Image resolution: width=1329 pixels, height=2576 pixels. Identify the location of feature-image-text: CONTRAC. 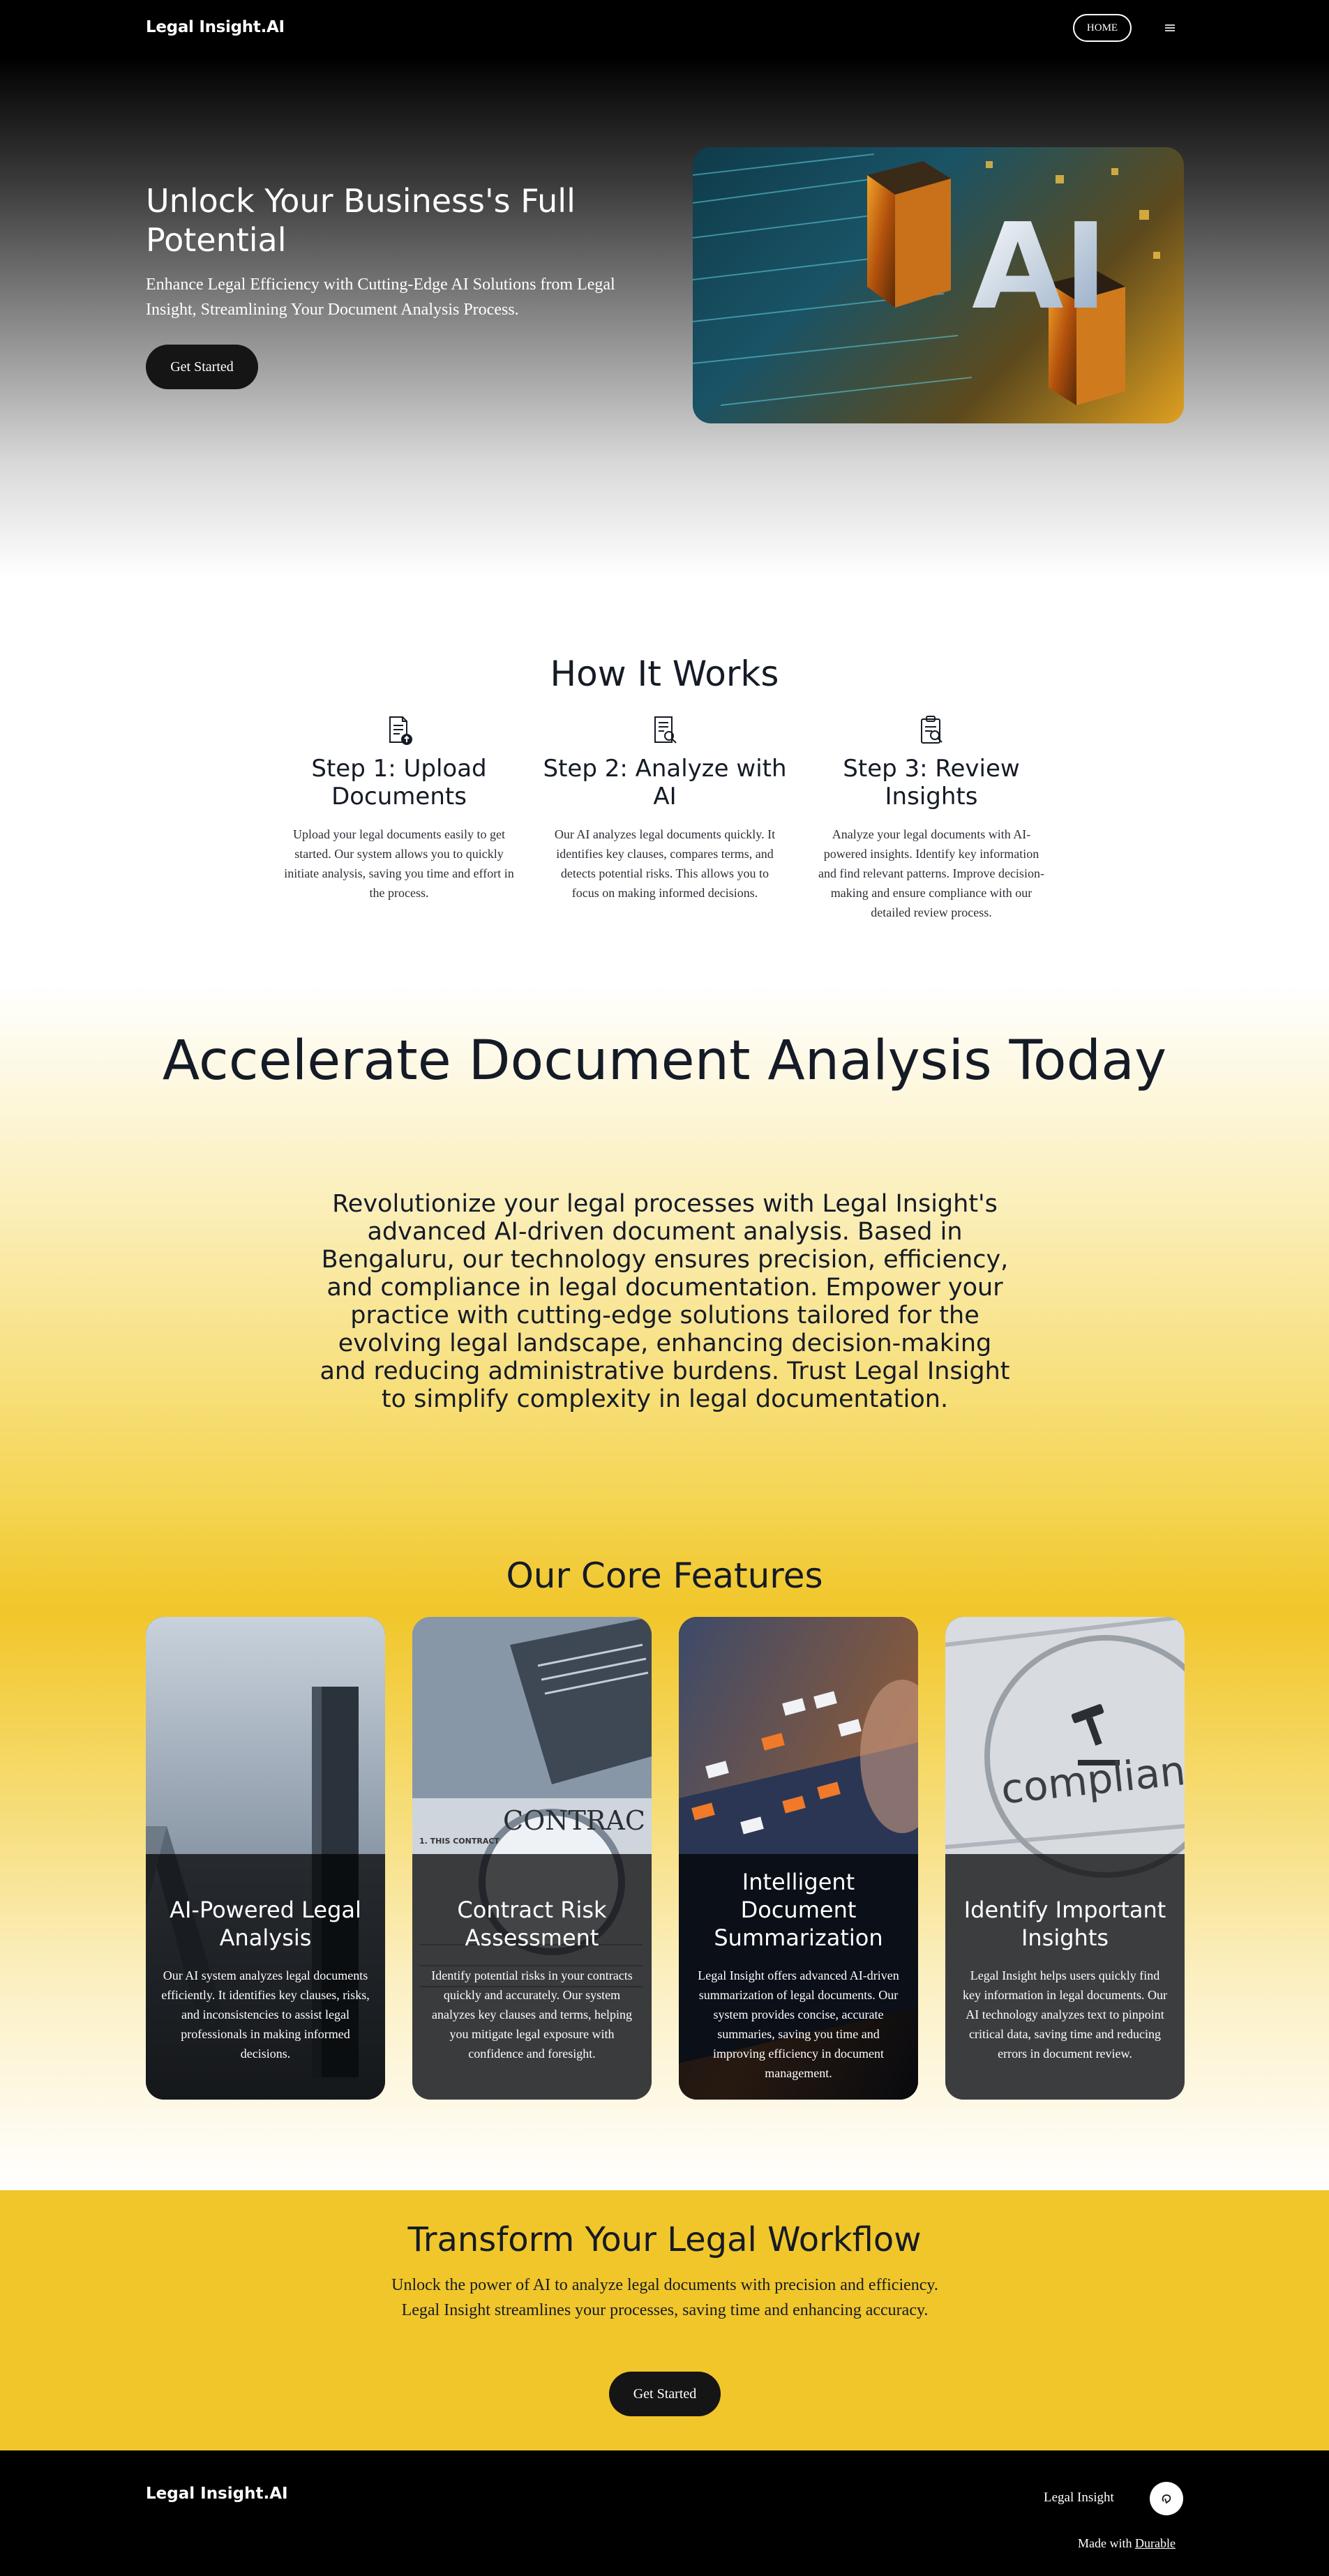
(574, 1820).